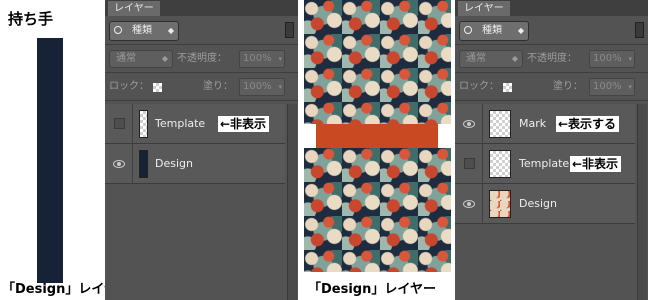 The image size is (650, 300). What do you see at coordinates (533, 123) in the screenshot?
I see `layer-name: Mark` at bounding box center [533, 123].